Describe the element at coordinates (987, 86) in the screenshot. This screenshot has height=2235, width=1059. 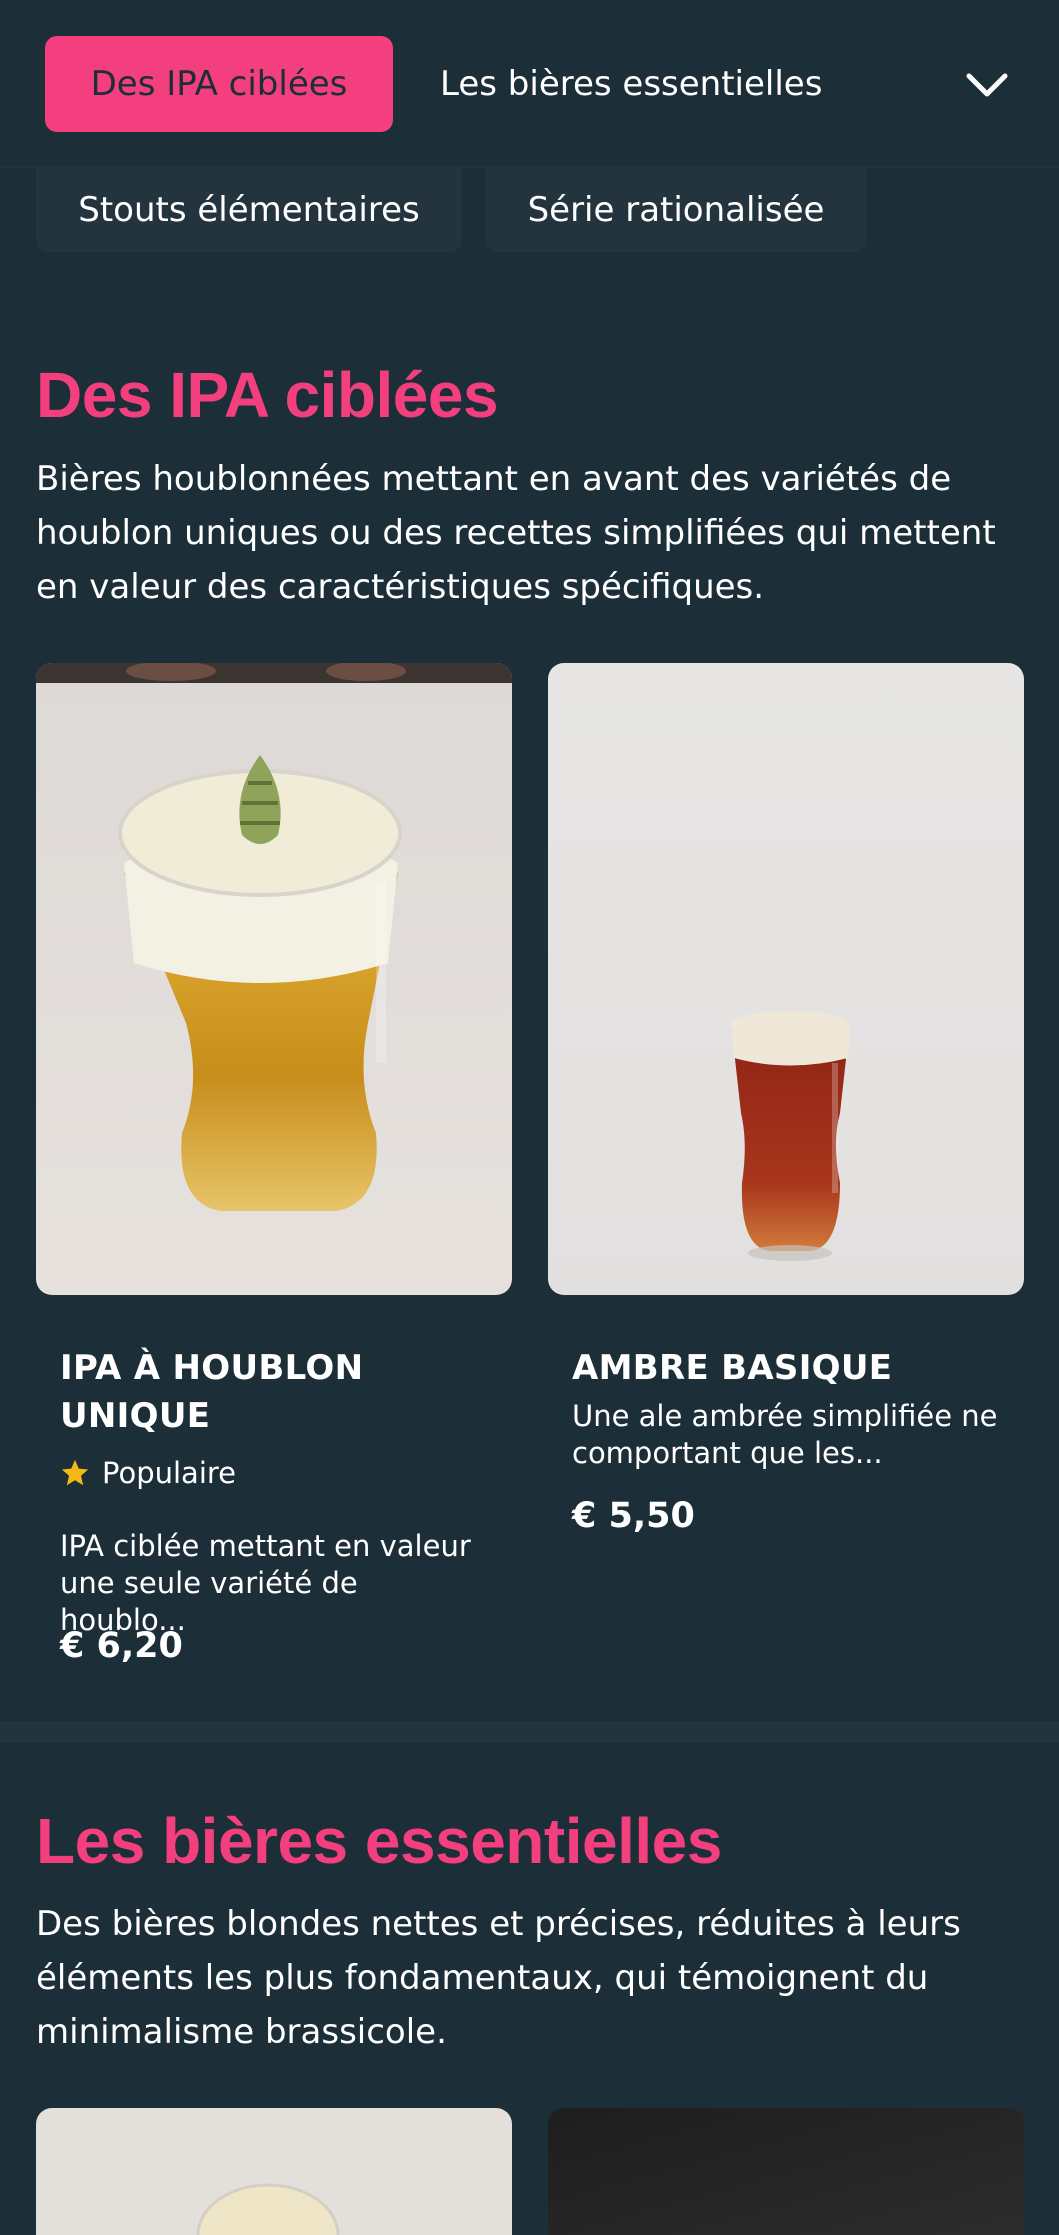
I see `chevron-down-icon` at that location.